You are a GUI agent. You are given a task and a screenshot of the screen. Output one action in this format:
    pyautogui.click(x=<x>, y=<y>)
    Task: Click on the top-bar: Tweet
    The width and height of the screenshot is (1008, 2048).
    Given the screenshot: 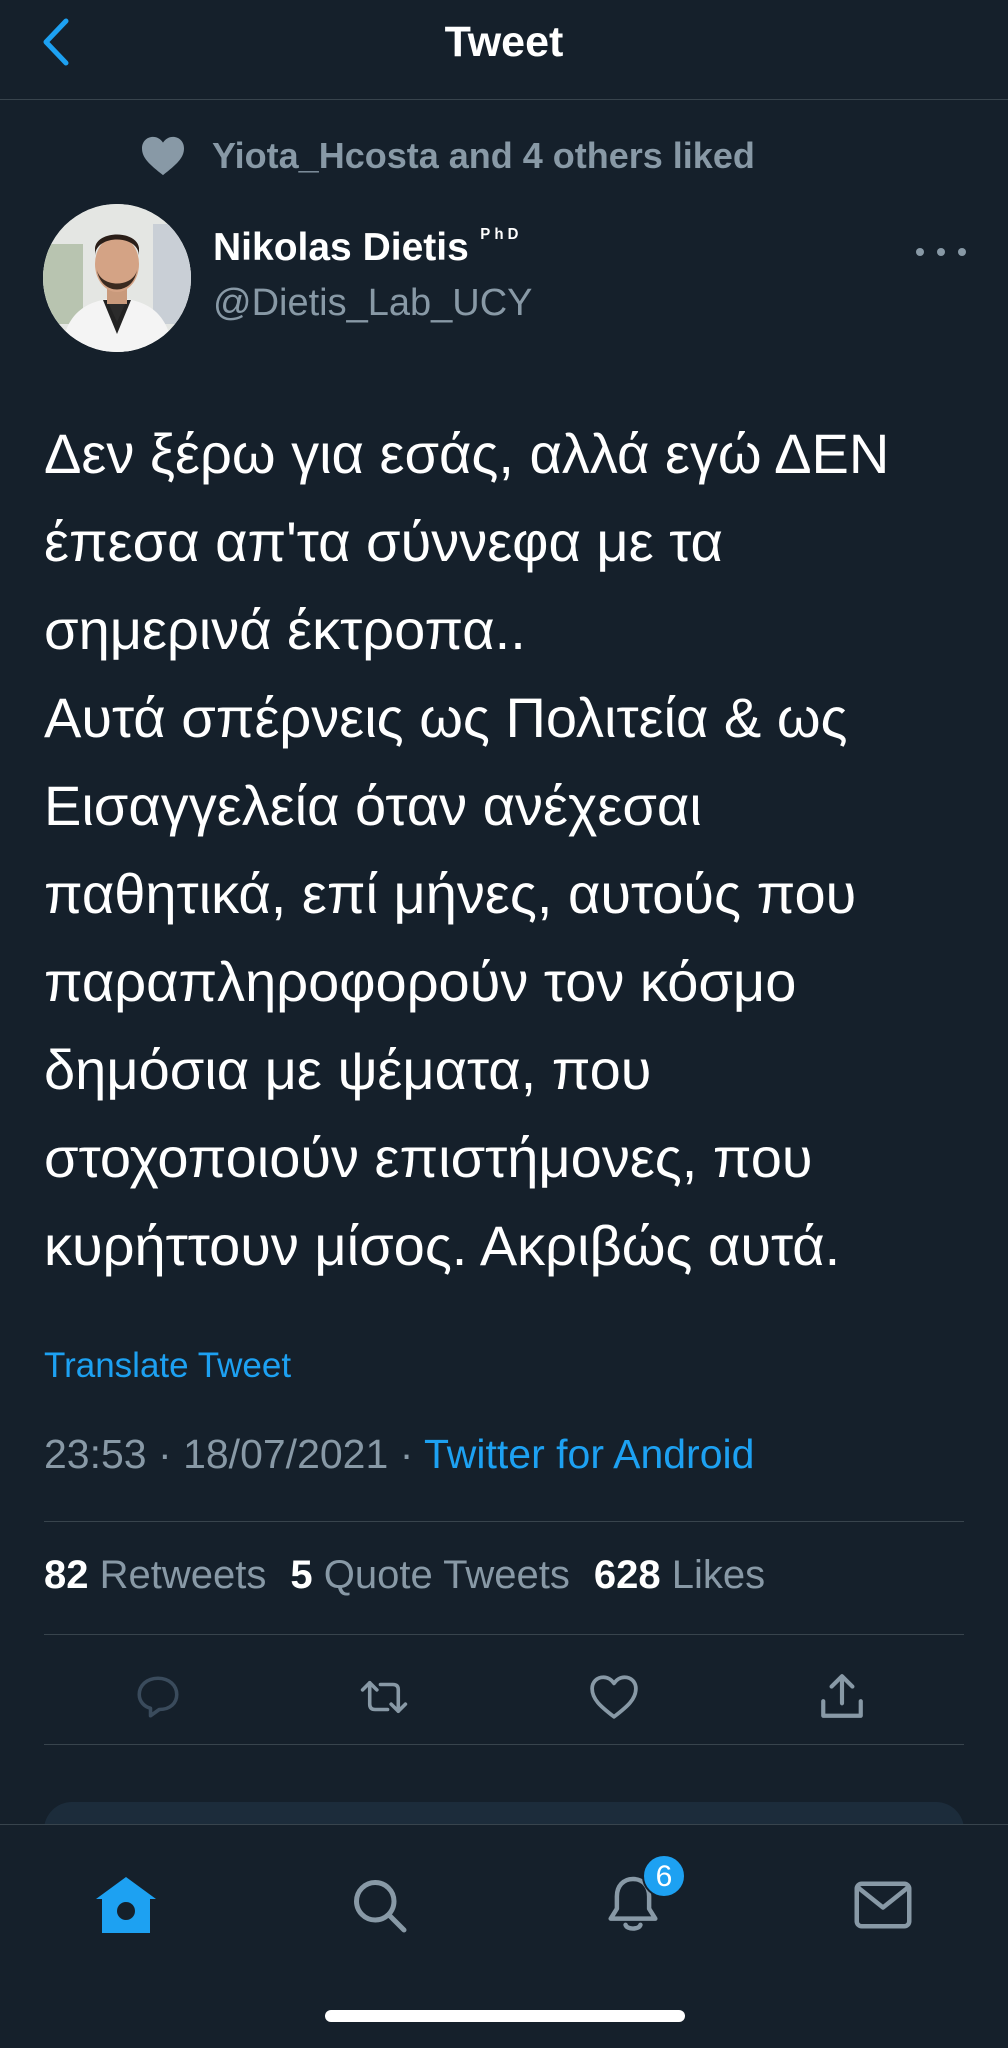 What is the action you would take?
    pyautogui.click(x=504, y=50)
    